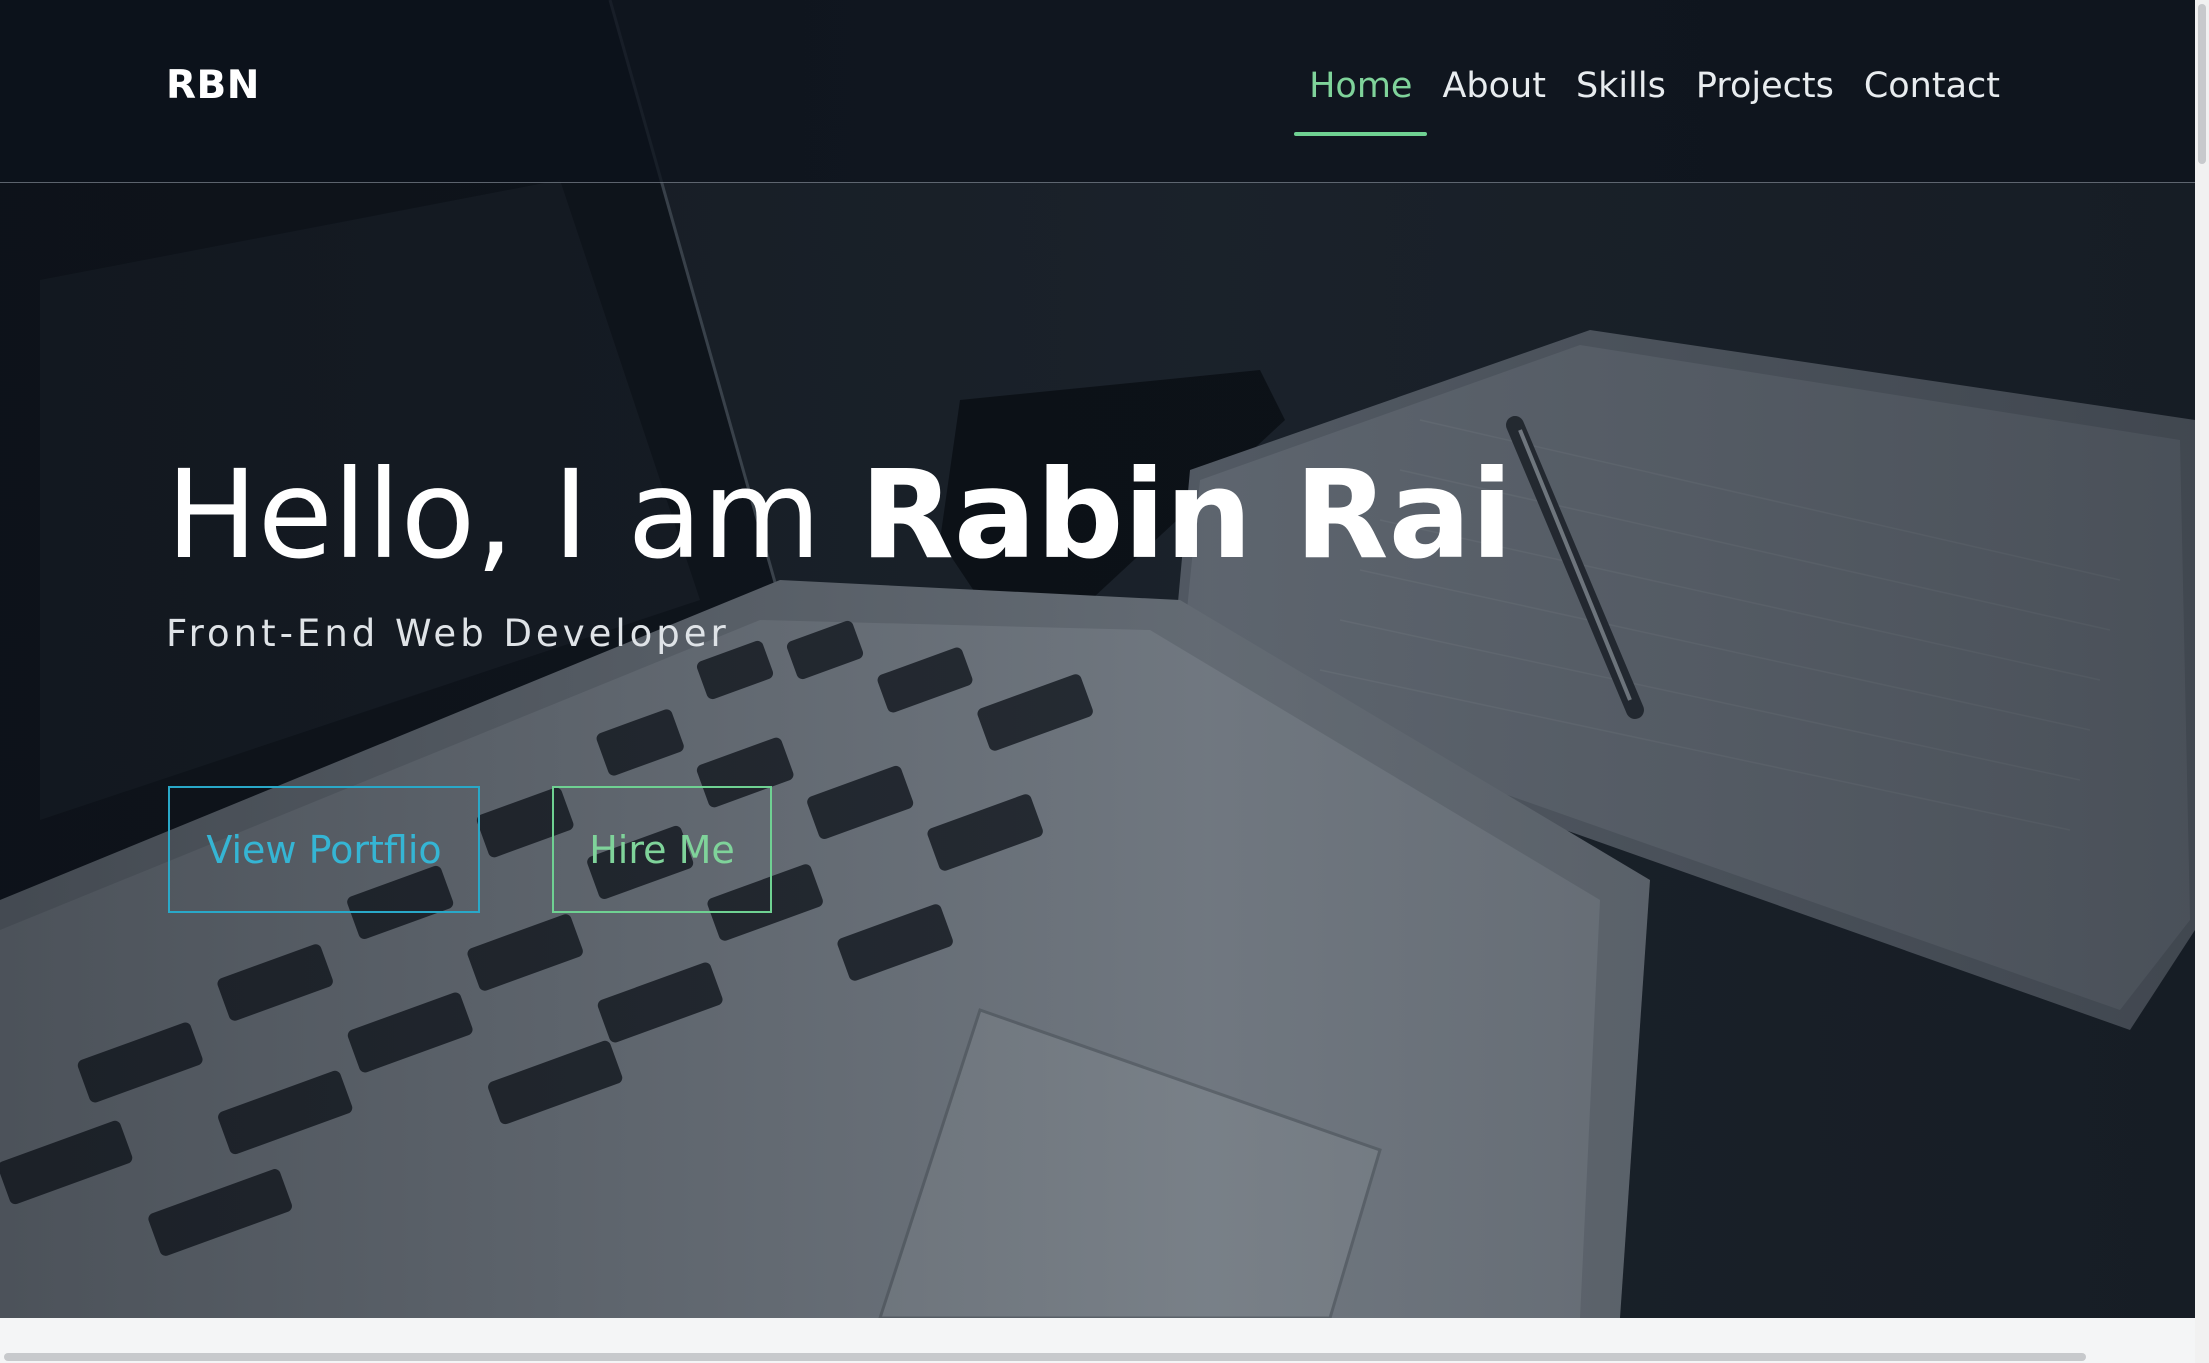  Describe the element at coordinates (513, 515) in the screenshot. I see `hero-greeting: Hello, I am` at that location.